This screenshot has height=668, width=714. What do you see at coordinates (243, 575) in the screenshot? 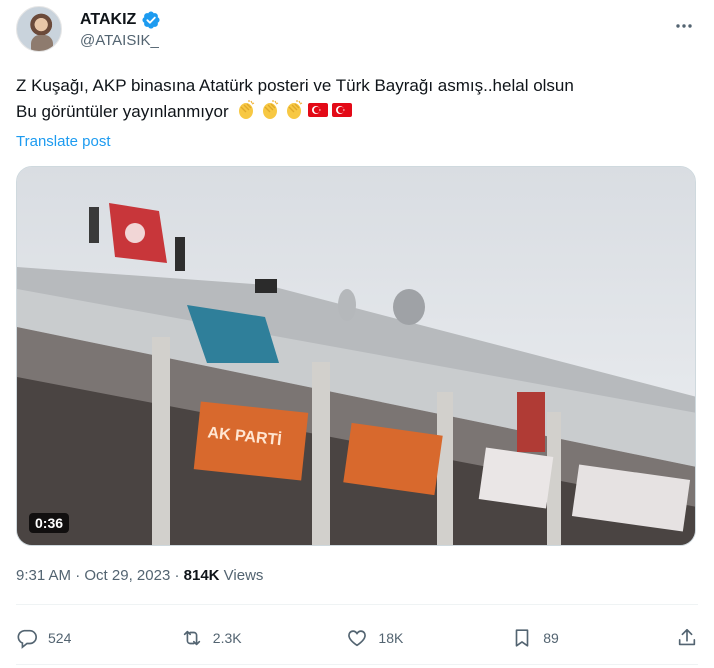
I see `views-label: Views` at bounding box center [243, 575].